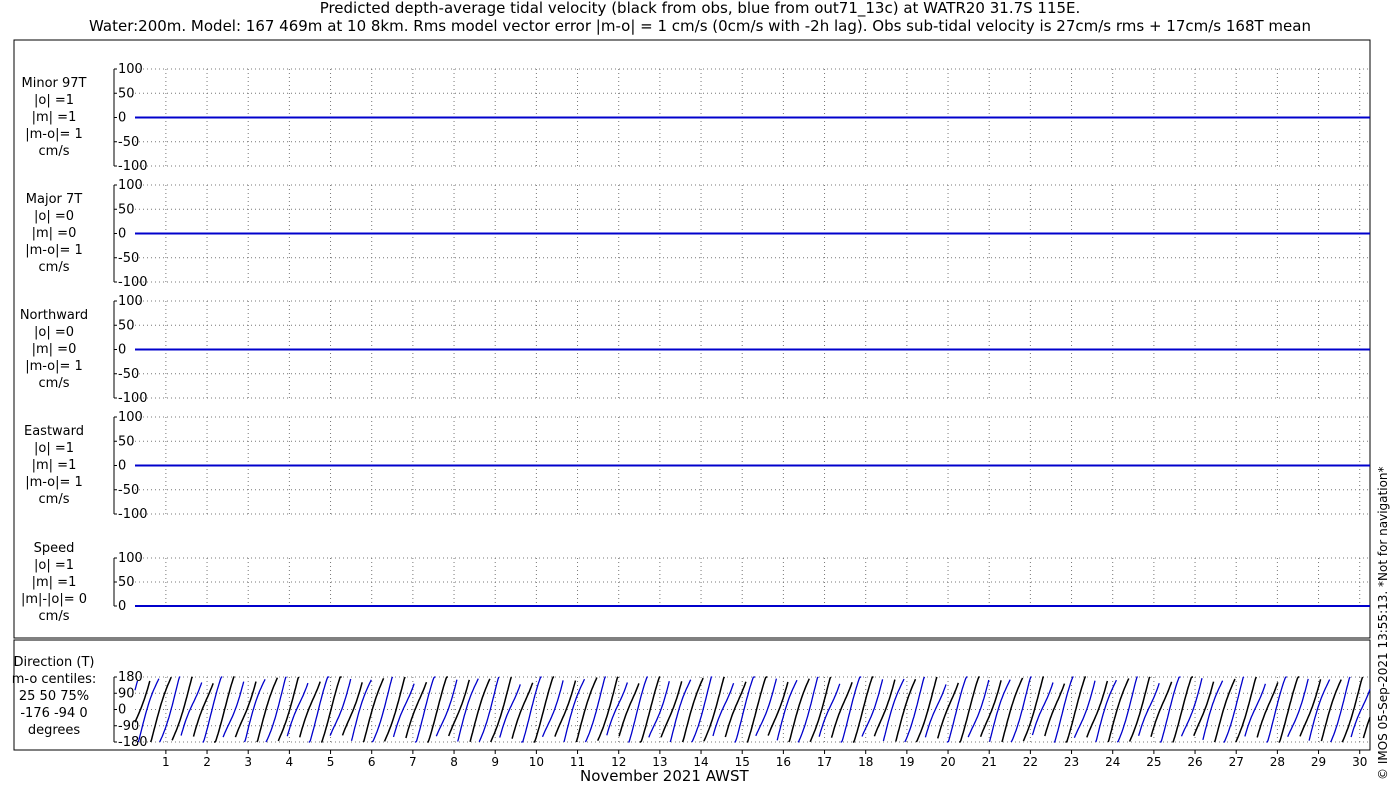 The height and width of the screenshot is (800, 1400). Describe the element at coordinates (133, 398) in the screenshot. I see `north-y-tick-label: -100` at that location.